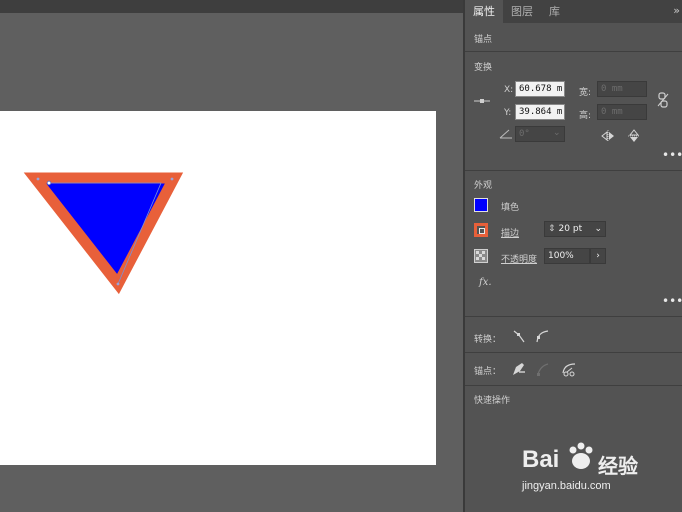 The width and height of the screenshot is (682, 512). What do you see at coordinates (510, 232) in the screenshot?
I see `stroke-label: 描边` at bounding box center [510, 232].